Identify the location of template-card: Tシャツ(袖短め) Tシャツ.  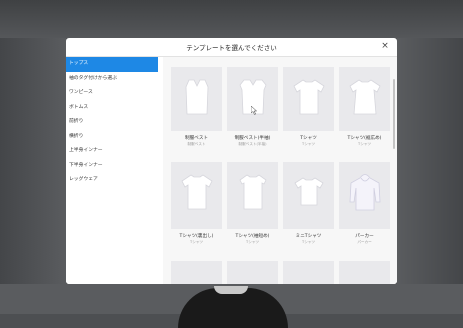
(252, 203).